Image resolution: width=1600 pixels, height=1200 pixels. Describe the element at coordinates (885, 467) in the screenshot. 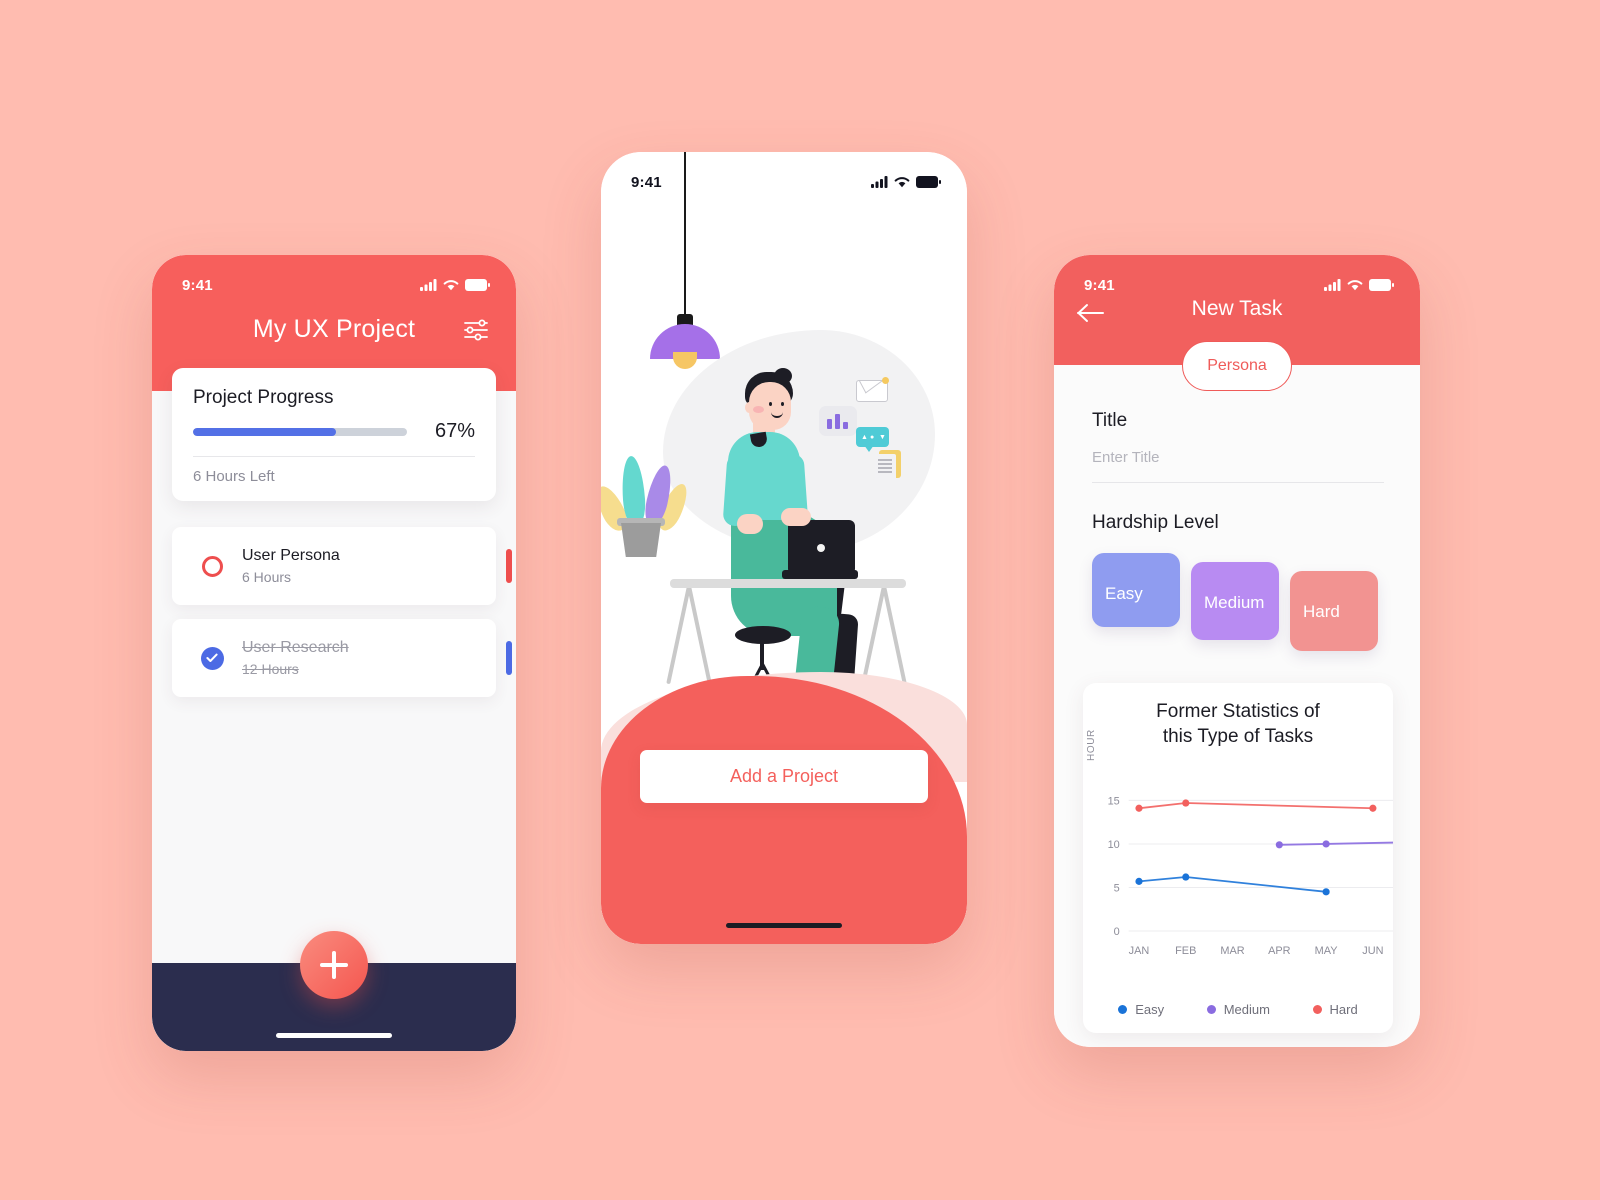

I see `document-float-icon` at that location.